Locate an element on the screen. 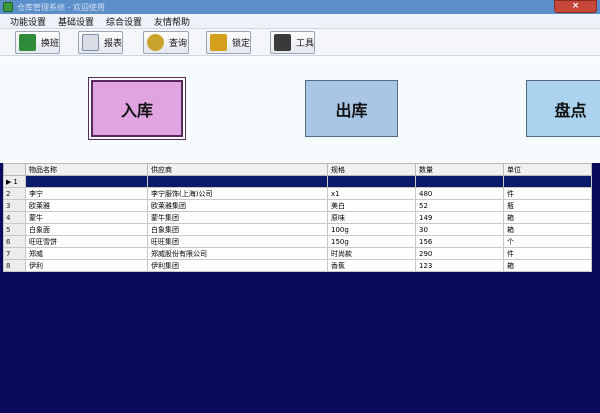 The image size is (600, 413). cell-supplier: 伊利集团 is located at coordinates (237, 265).